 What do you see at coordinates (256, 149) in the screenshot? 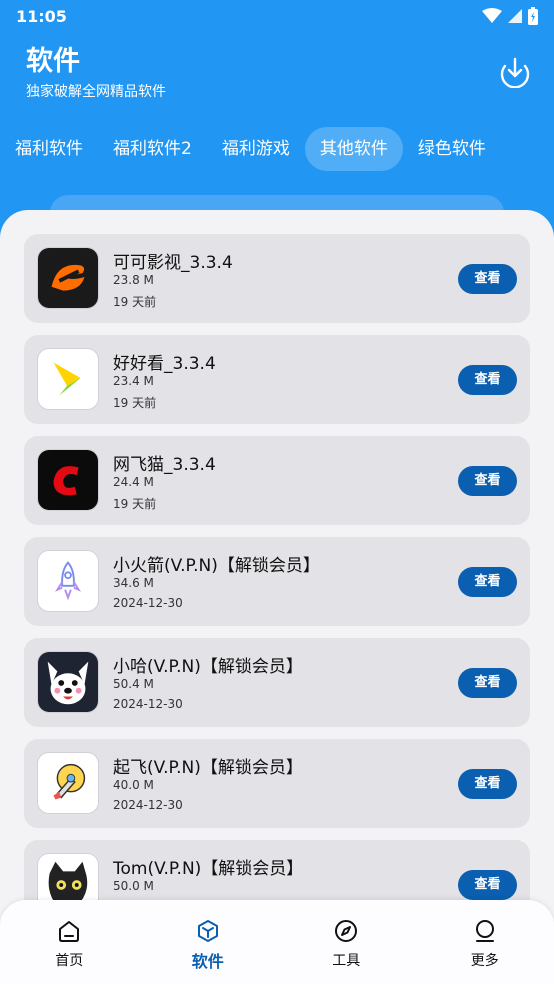
I see `tab-fuli-games: 福利游戏` at bounding box center [256, 149].